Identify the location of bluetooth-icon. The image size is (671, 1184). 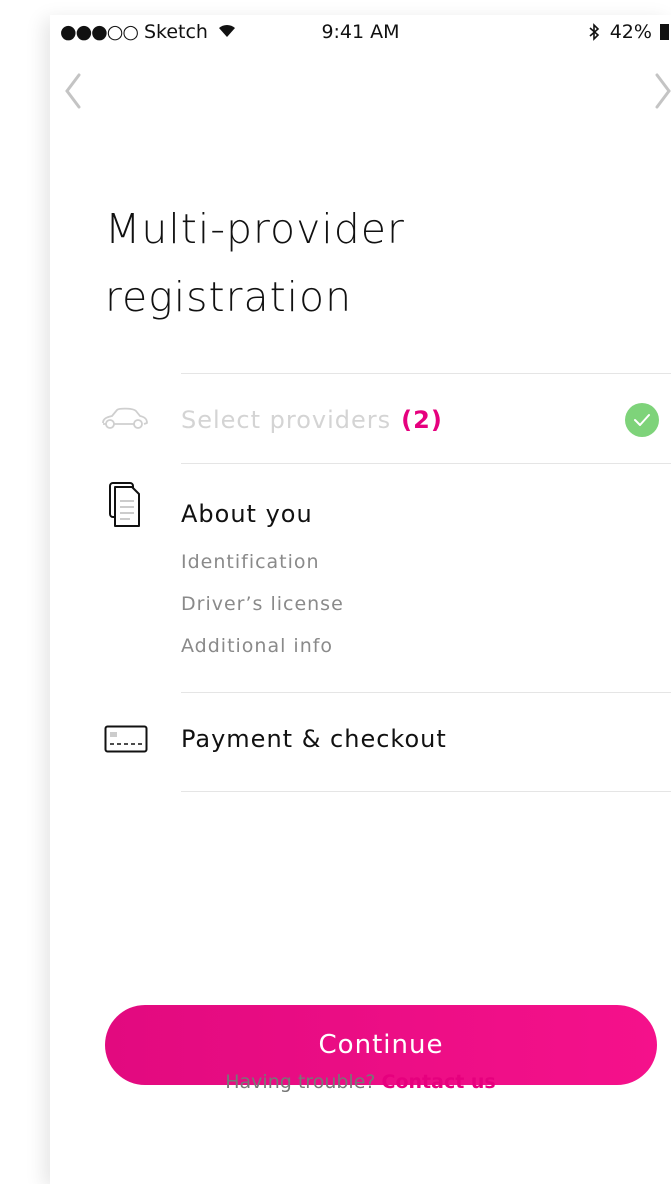
(597, 32).